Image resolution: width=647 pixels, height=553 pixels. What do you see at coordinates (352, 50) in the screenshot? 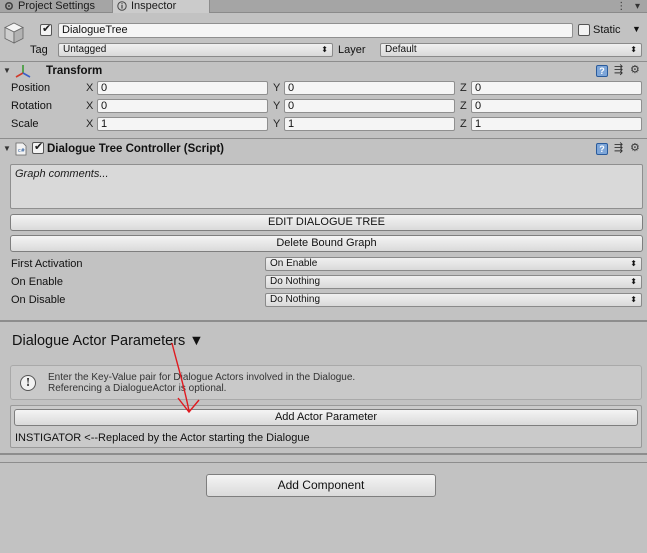
I see `layer-label: Layer` at bounding box center [352, 50].